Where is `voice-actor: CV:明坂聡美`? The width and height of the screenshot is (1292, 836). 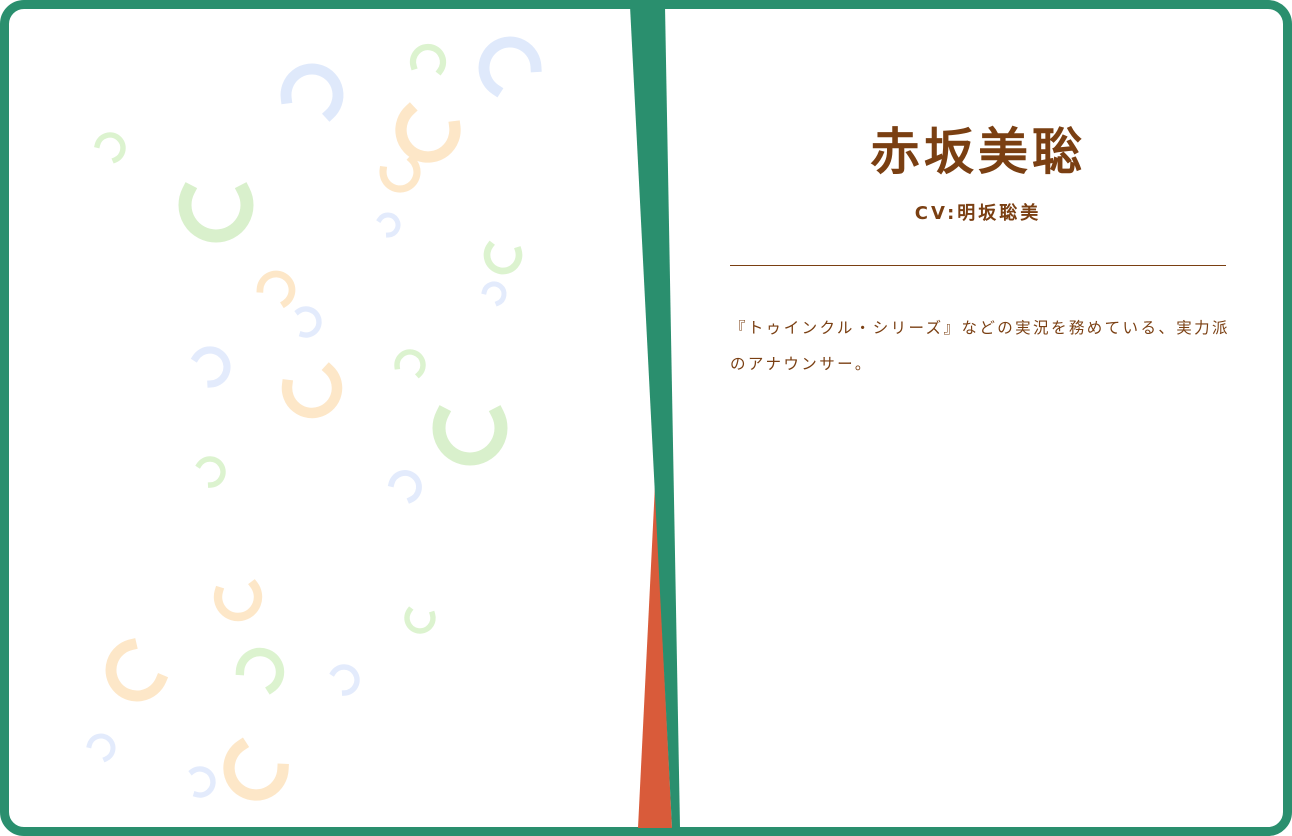 voice-actor: CV:明坂聡美 is located at coordinates (978, 213).